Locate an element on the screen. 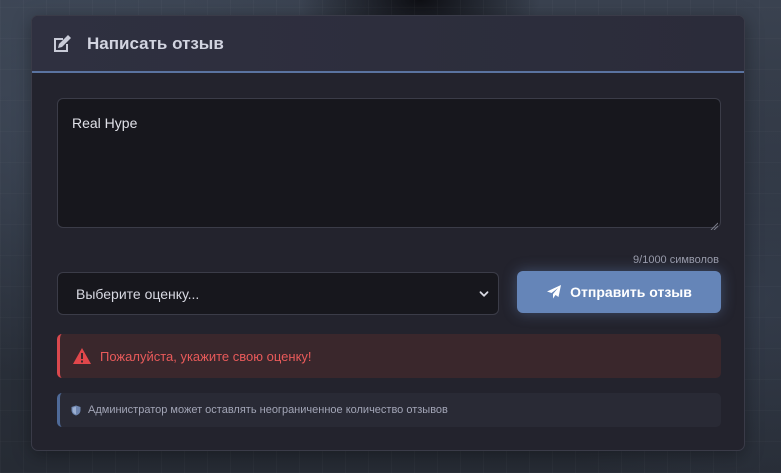 The image size is (781, 473). page-title: Написать отзыв is located at coordinates (155, 43).